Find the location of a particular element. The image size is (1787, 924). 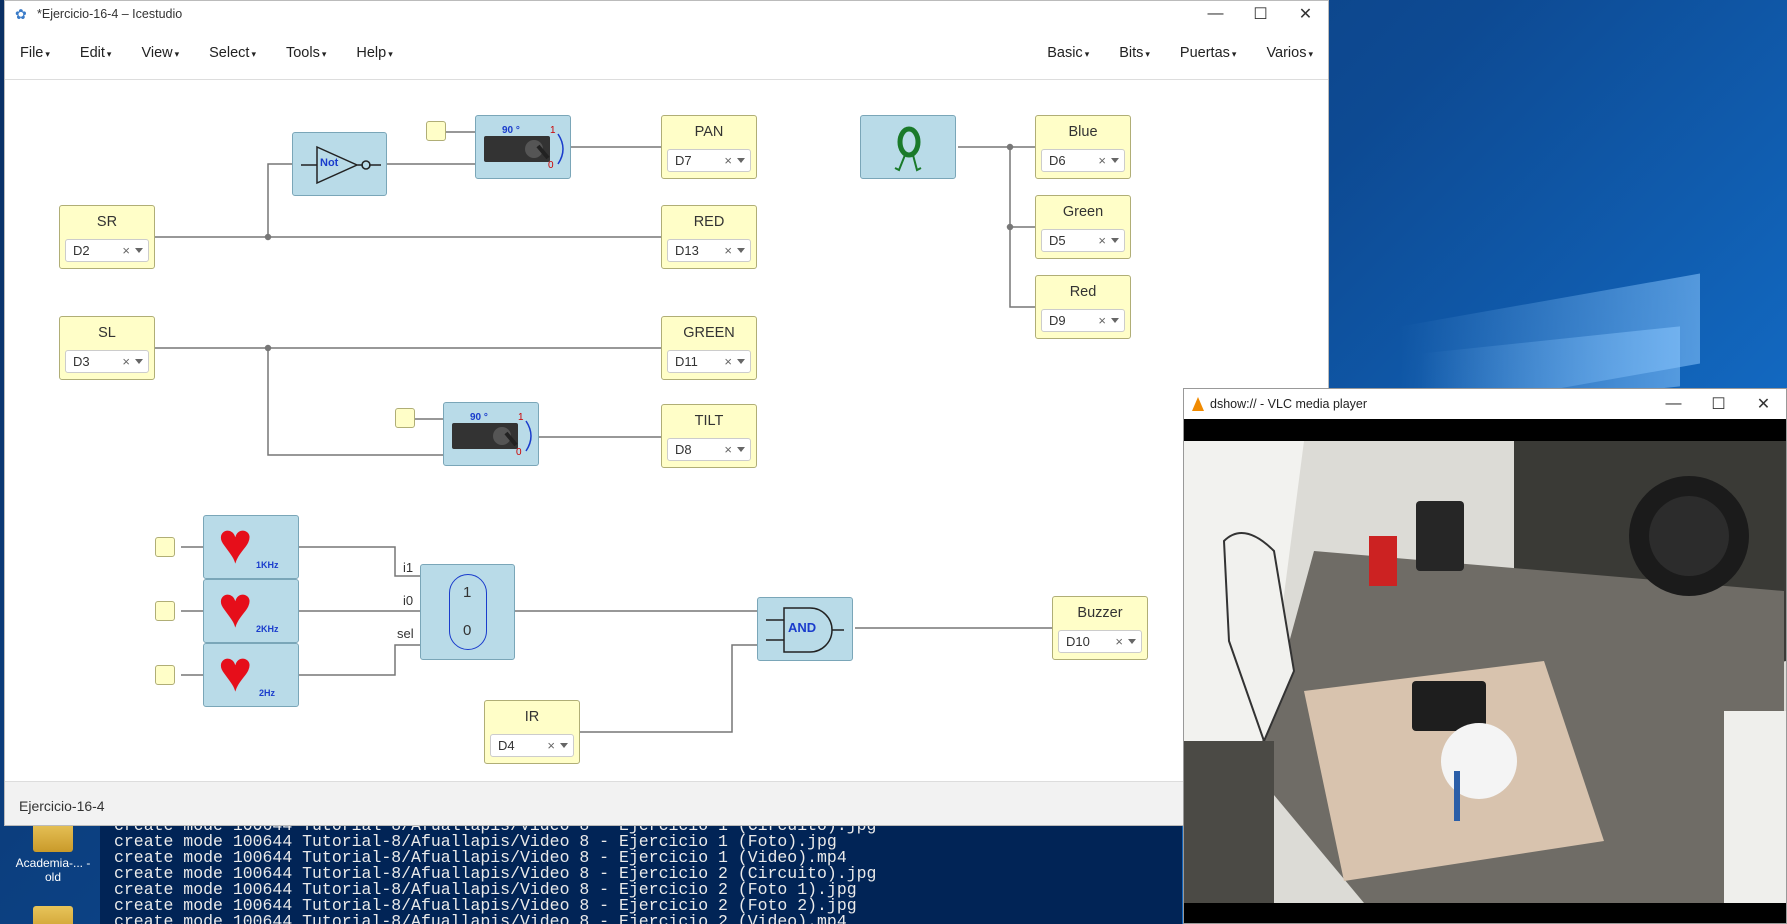

input-sl: SL D3 × is located at coordinates (107, 348).